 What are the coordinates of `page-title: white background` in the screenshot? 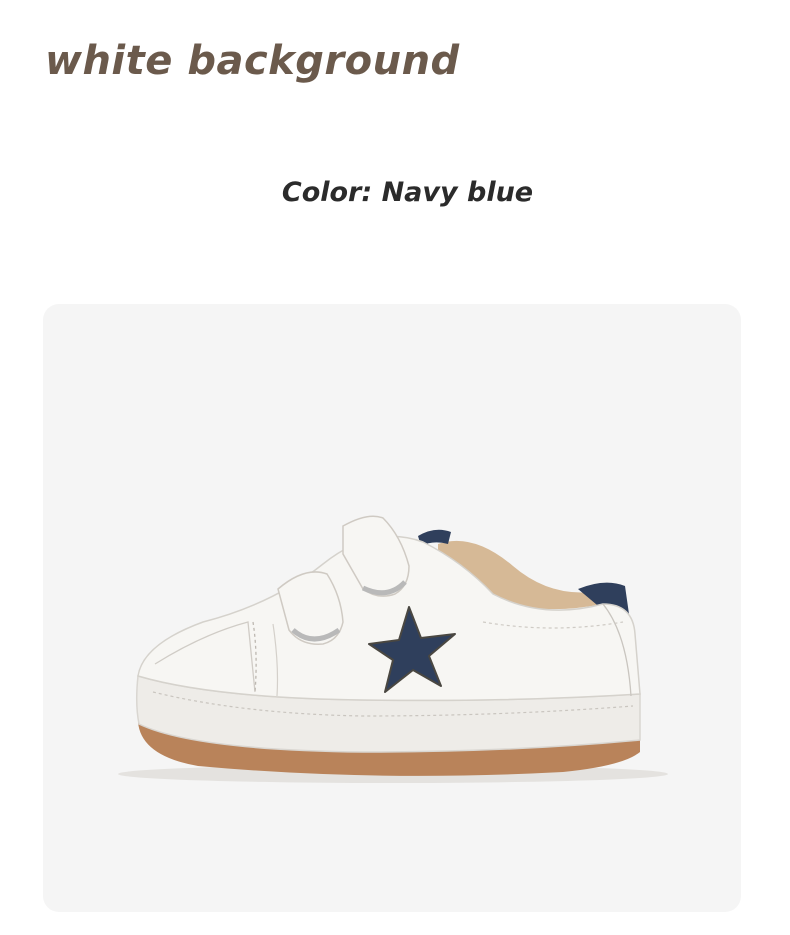 It's located at (252, 61).